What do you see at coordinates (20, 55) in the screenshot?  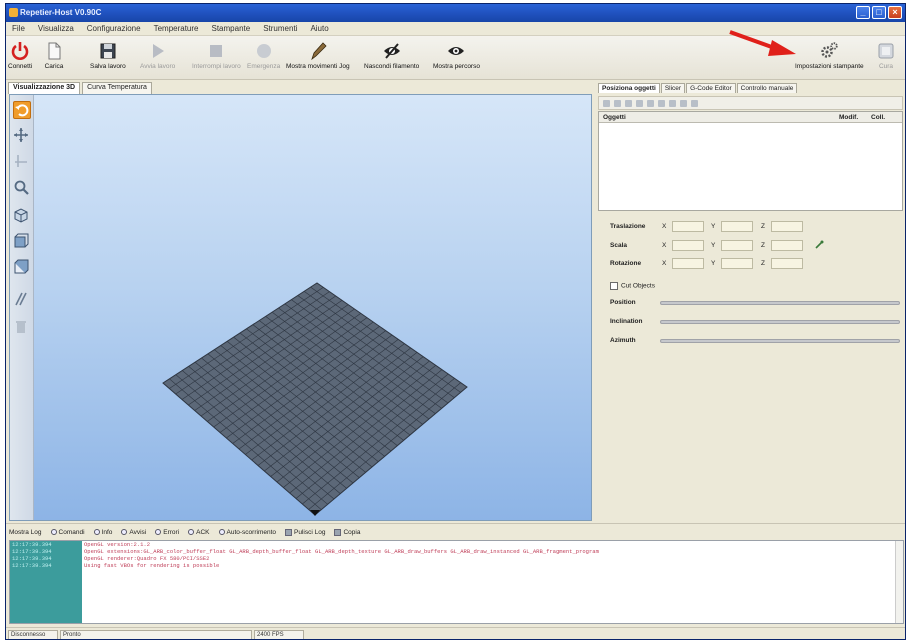 I see `connect-button: Connetti` at bounding box center [20, 55].